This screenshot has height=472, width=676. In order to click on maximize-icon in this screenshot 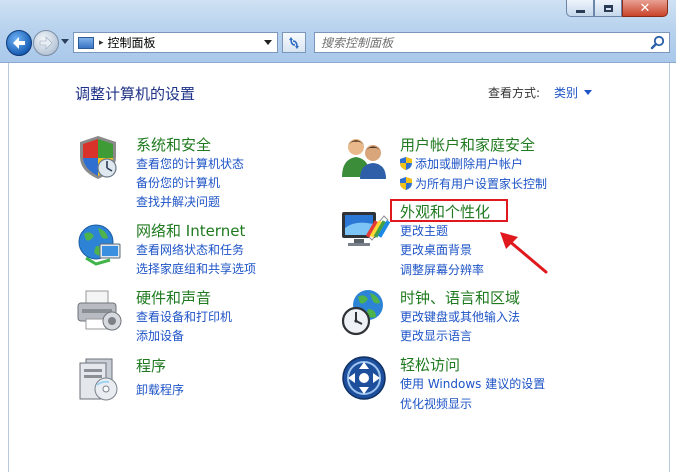, I will do `click(608, 8)`.